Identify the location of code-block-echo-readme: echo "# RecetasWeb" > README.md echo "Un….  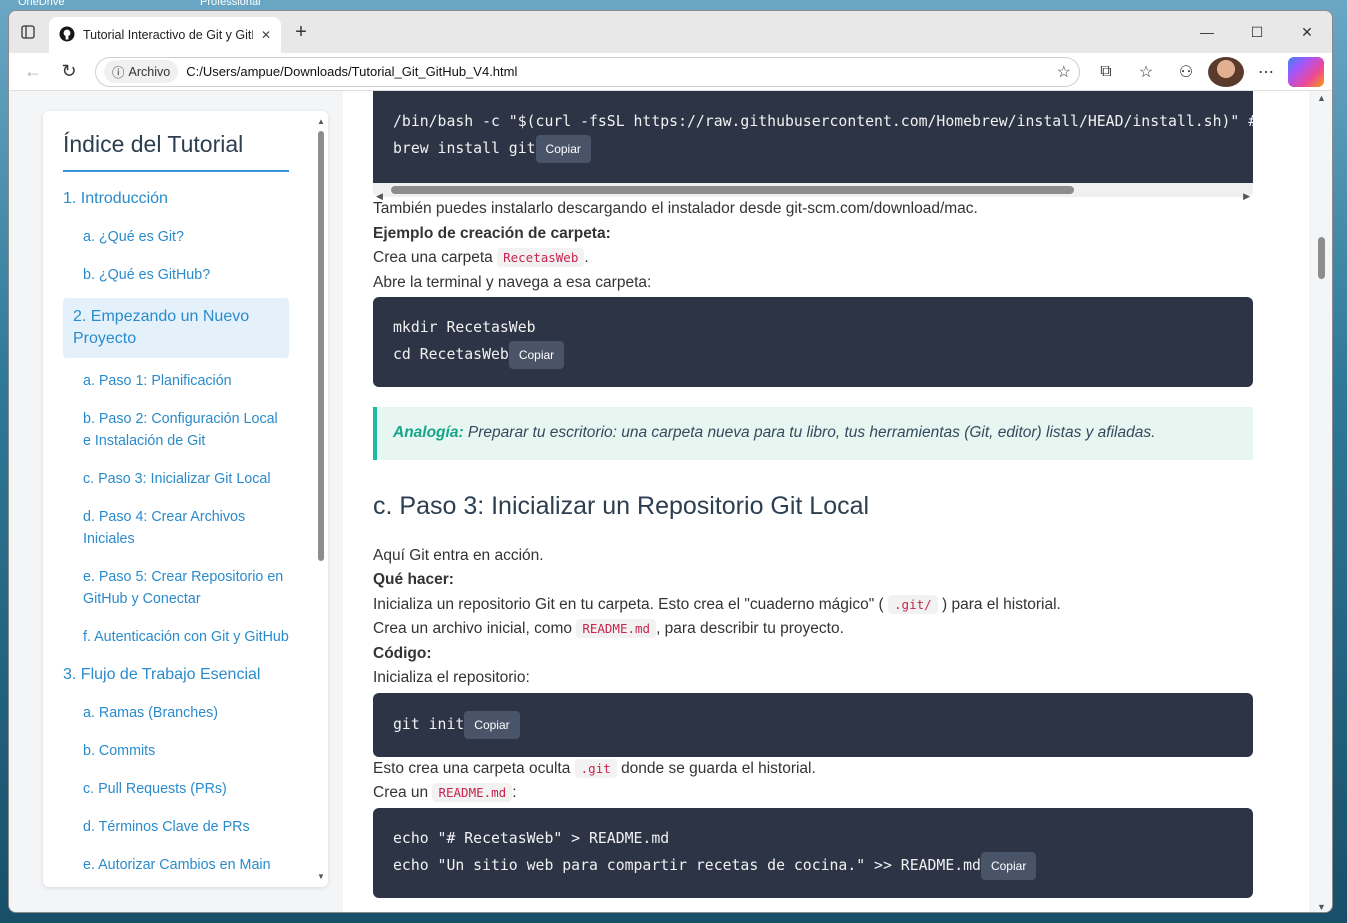
(813, 852).